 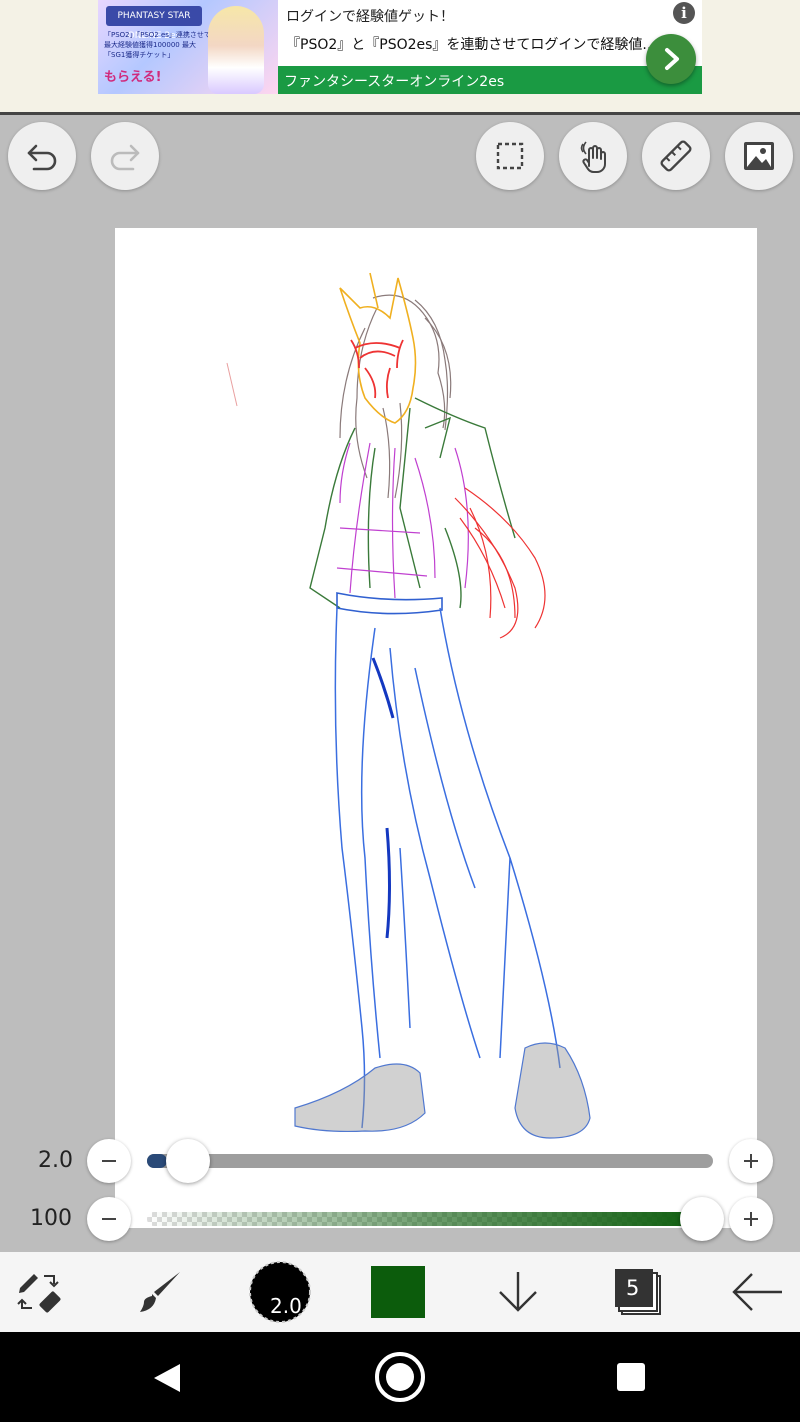 I want to click on bottom-toolbar: 2.0 5, so click(x=400, y=1292).